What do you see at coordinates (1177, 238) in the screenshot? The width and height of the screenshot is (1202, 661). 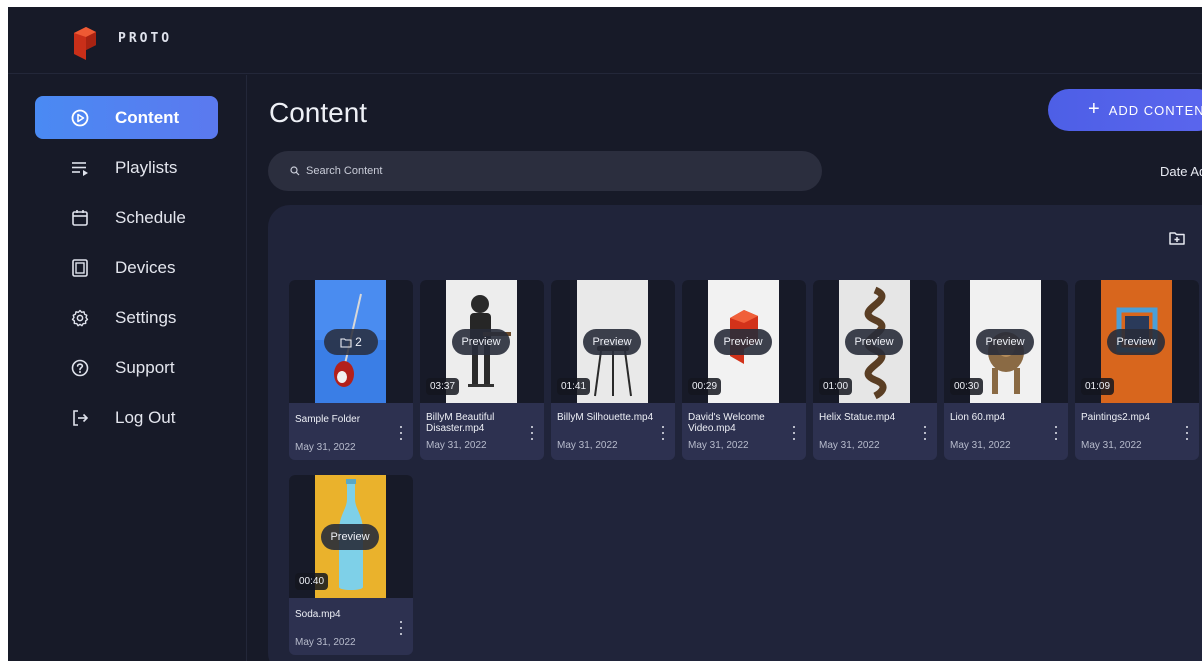 I see `new-folder-icon` at bounding box center [1177, 238].